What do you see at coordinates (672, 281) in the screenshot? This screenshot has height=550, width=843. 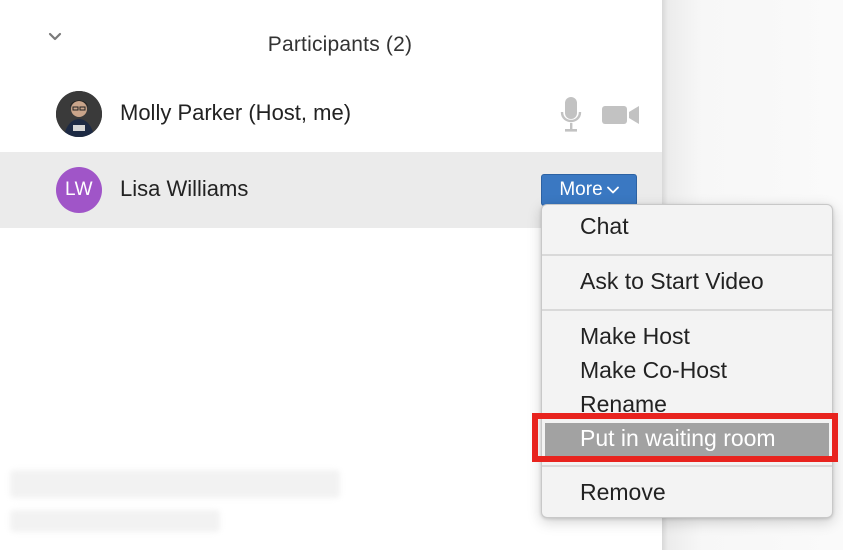 I see `menu-item-ask-to-start-video: Ask to Start Video` at bounding box center [672, 281].